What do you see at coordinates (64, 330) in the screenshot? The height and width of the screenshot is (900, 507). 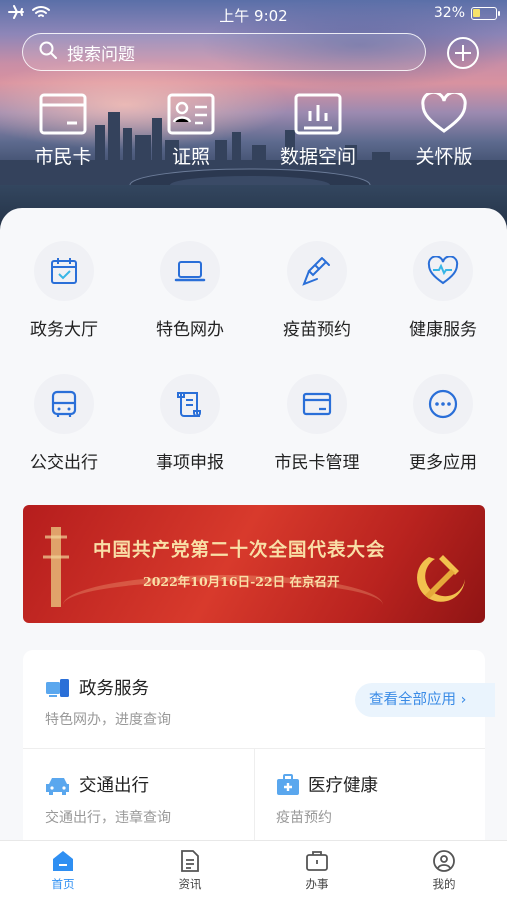 I see `service-label: 政务大厅` at bounding box center [64, 330].